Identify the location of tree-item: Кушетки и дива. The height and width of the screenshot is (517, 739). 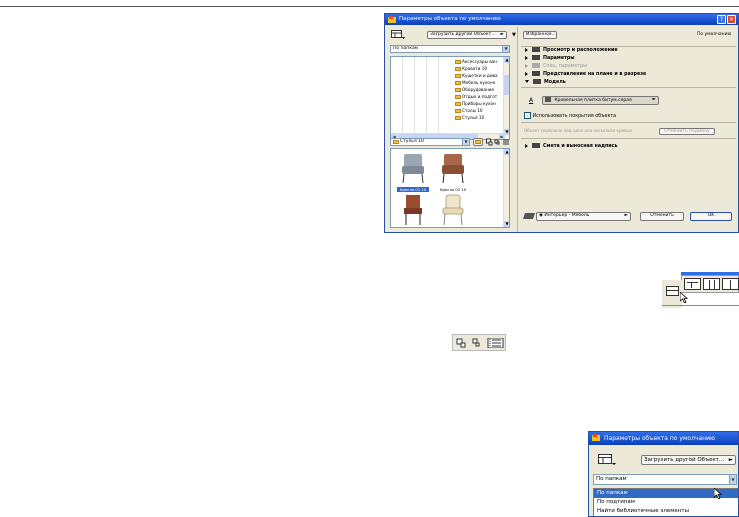
(476, 76).